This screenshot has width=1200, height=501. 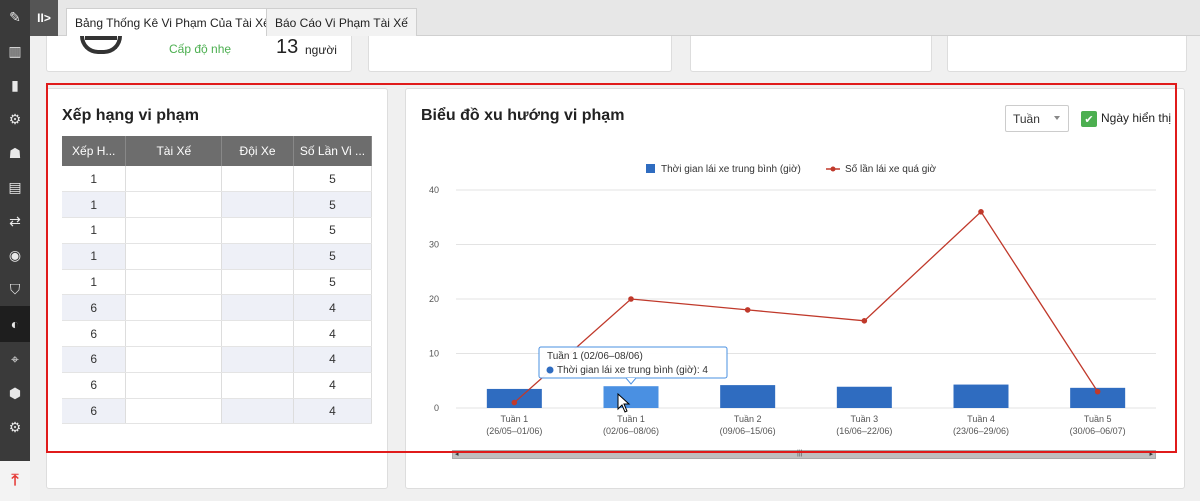 I want to click on tooltip-pointer, so click(x=631, y=381).